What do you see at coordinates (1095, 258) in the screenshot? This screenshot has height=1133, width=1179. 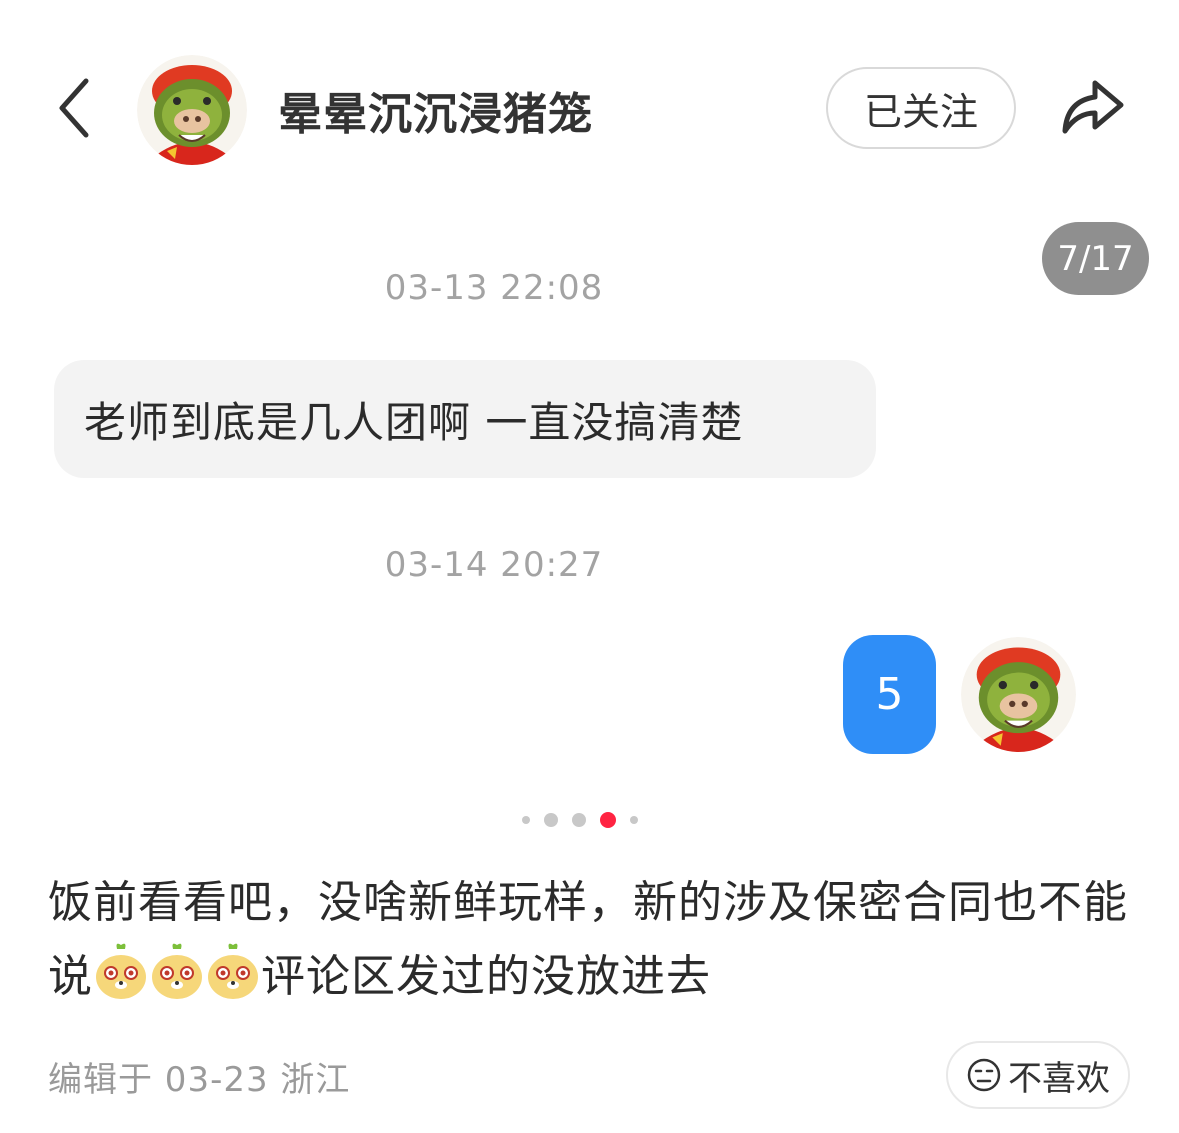 I see `image-page-counter: 7/17` at bounding box center [1095, 258].